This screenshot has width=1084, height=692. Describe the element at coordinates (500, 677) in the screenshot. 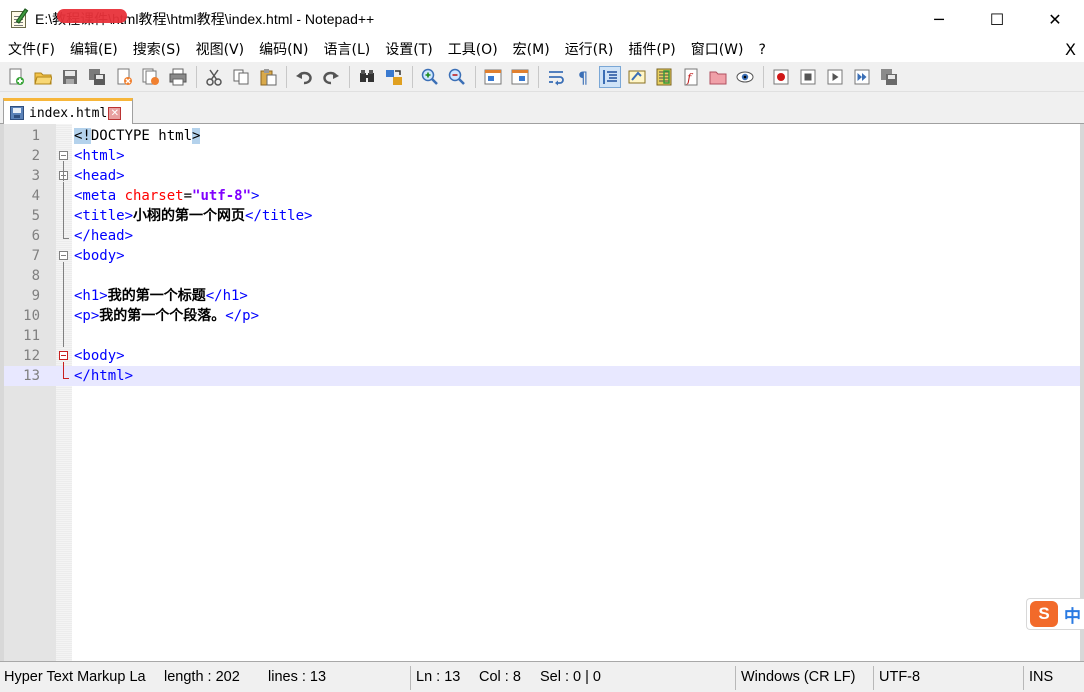

I see `status-column: Col : 8` at that location.